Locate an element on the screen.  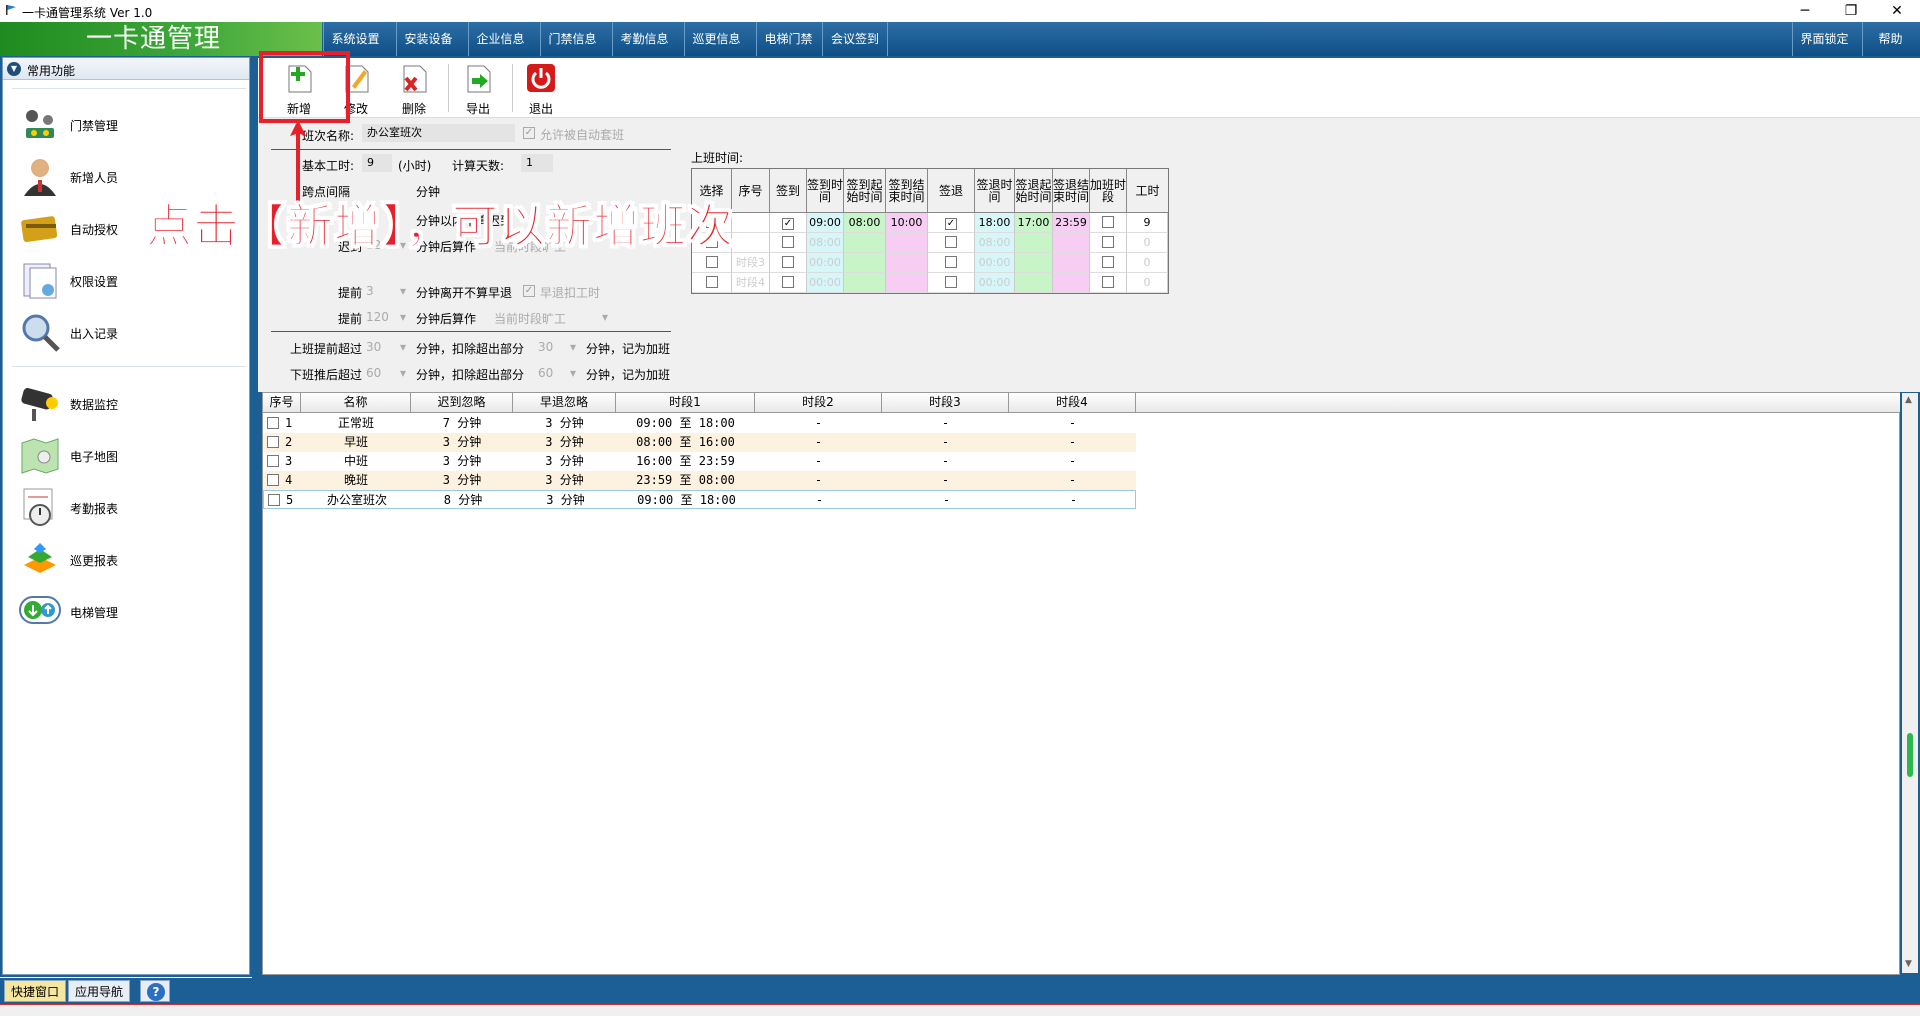
grid-cell-in-end: 10:00 is located at coordinates (907, 223).